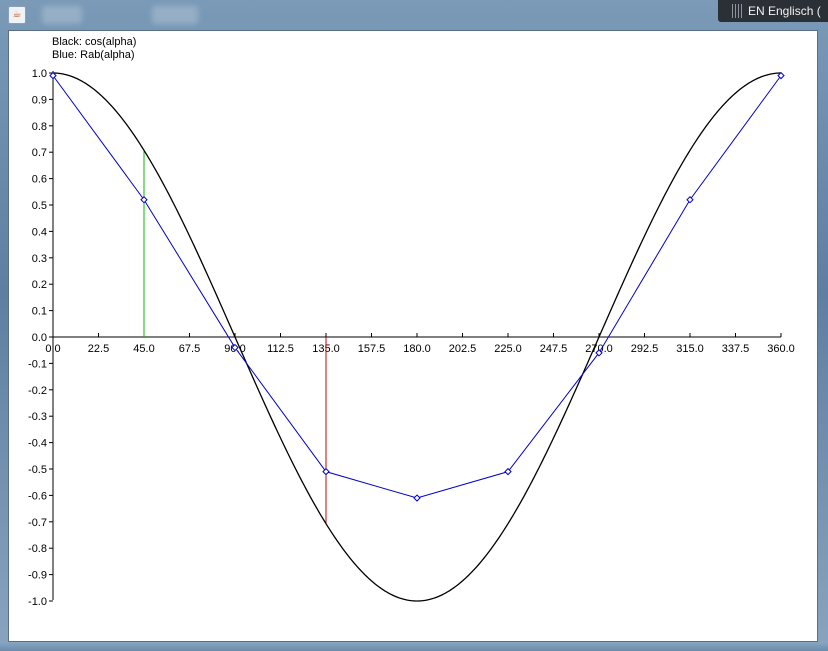 This screenshot has width=828, height=651. What do you see at coordinates (39, 153) in the screenshot?
I see `y-tick-label: 0.7` at bounding box center [39, 153].